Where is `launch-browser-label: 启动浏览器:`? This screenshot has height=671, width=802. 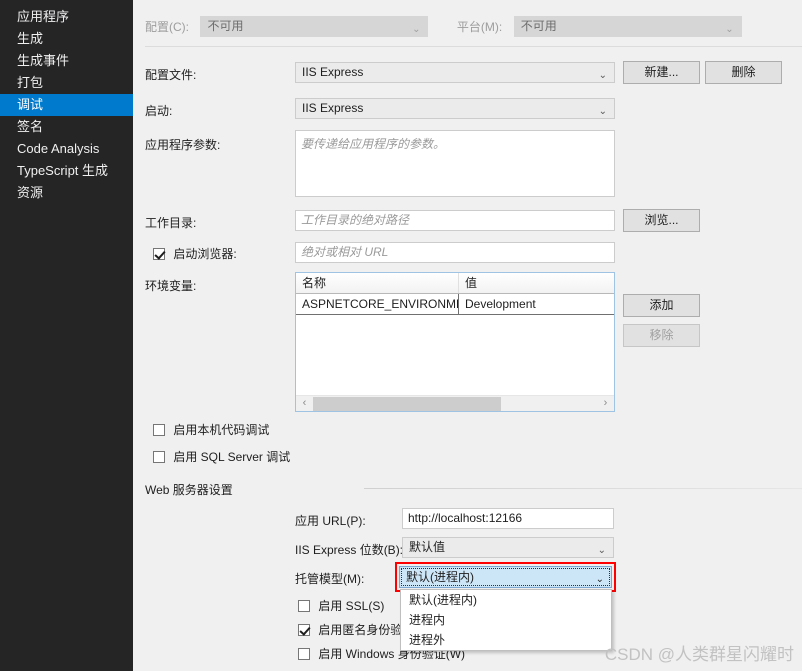
launch-browser-label: 启动浏览器: is located at coordinates (205, 254).